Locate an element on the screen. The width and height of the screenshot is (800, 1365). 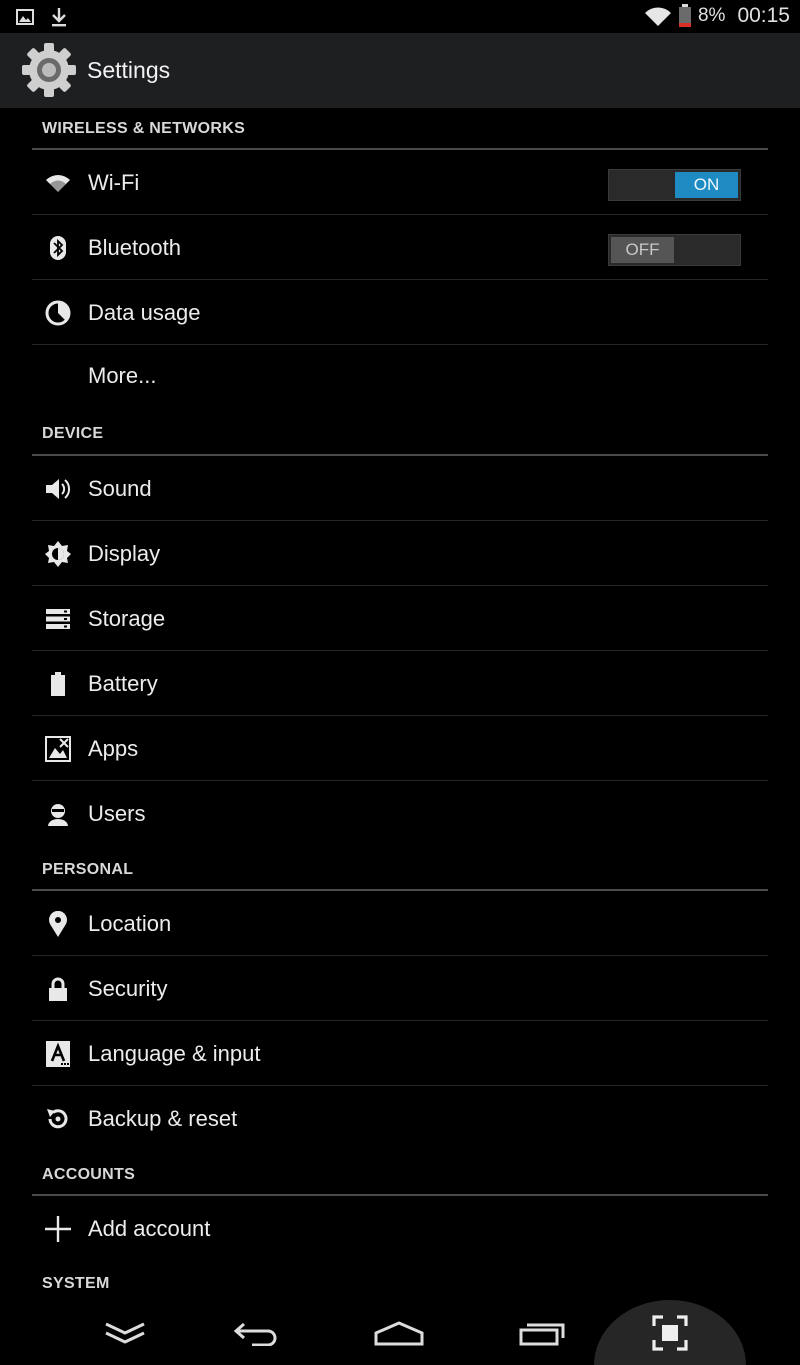
section-header-system: SYSTEM is located at coordinates (76, 1283).